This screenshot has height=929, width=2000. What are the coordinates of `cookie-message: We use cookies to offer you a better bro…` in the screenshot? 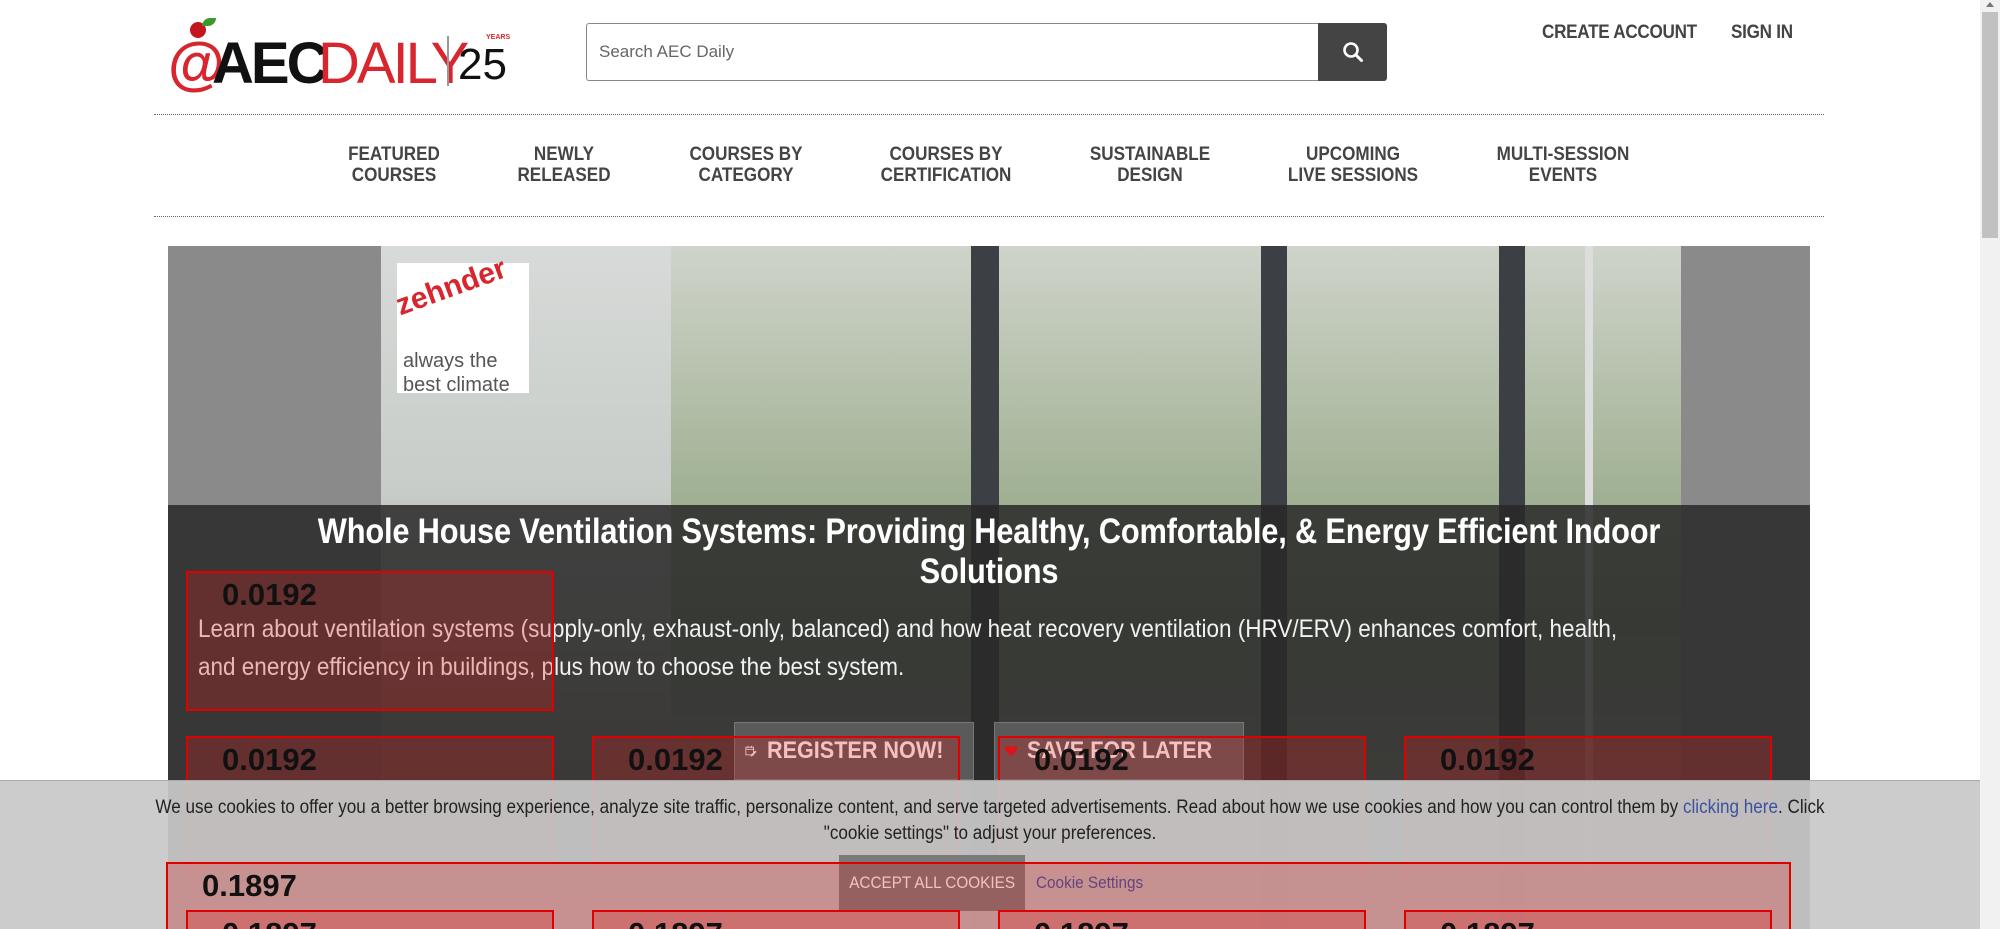 It's located at (990, 821).